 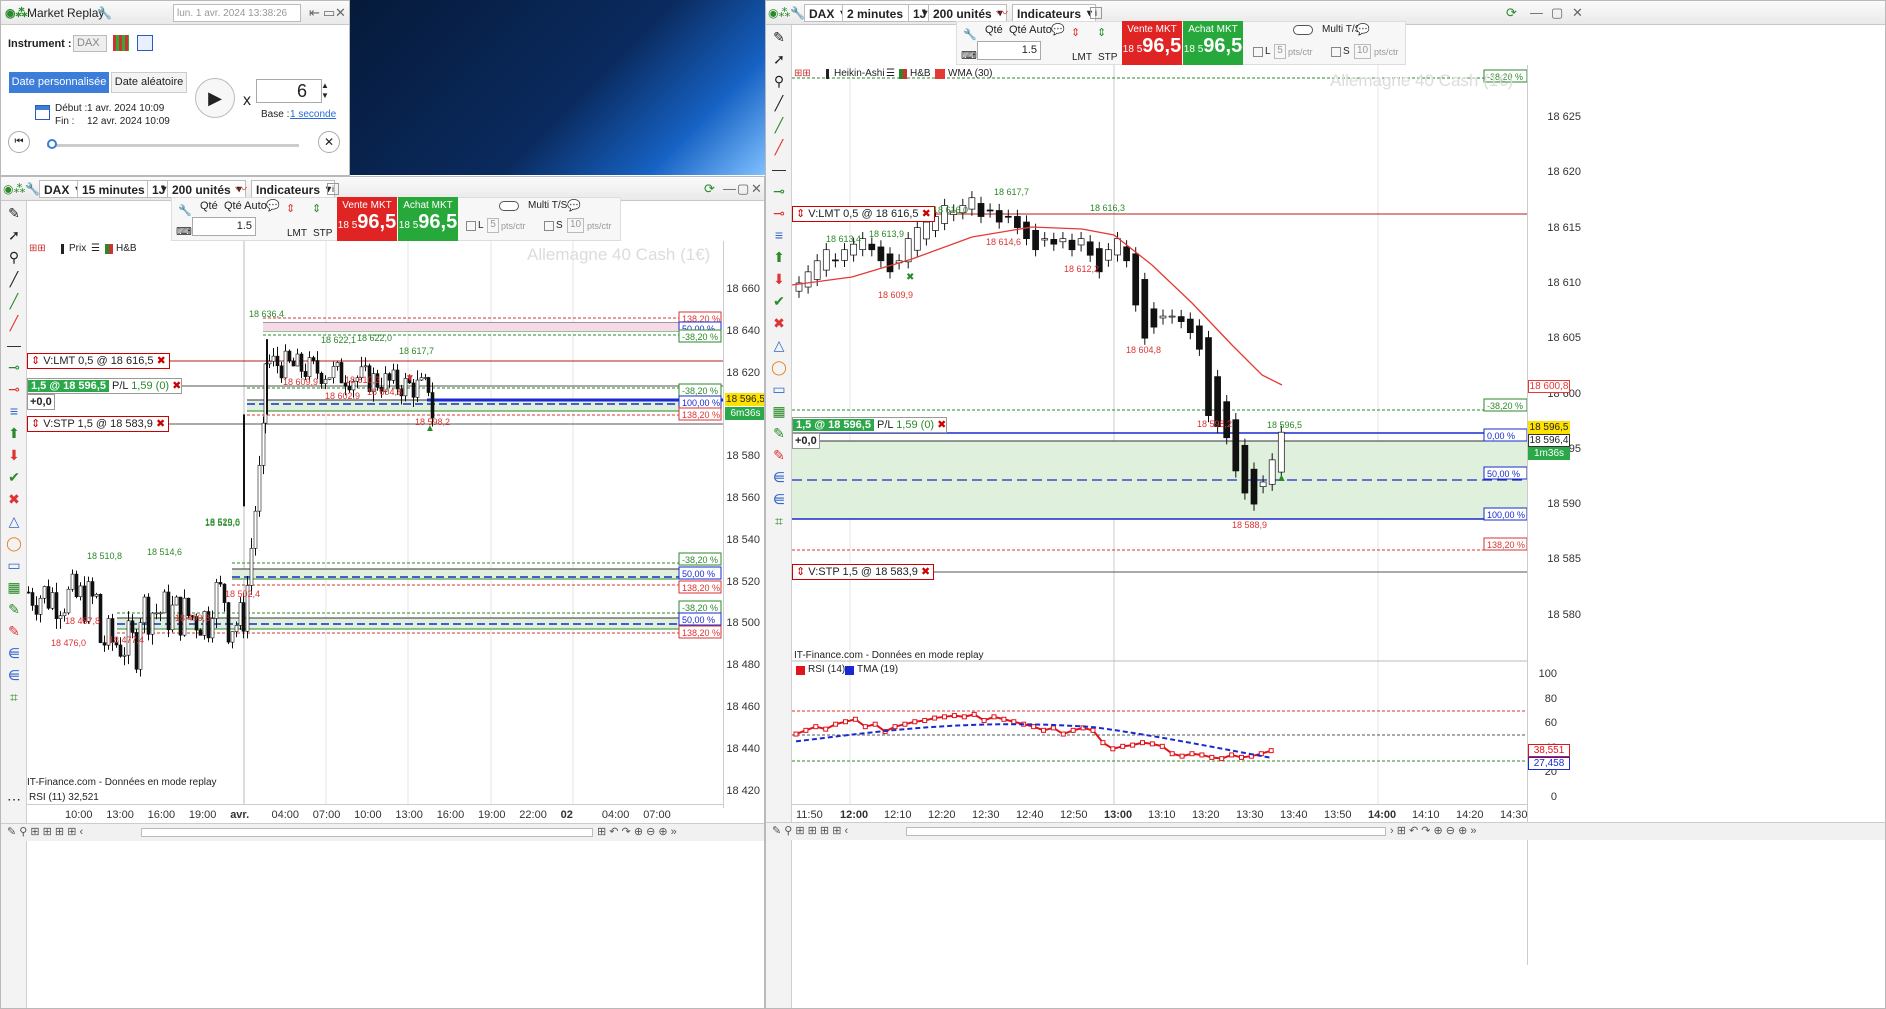 I want to click on buy-hline-icon: ⊸, so click(x=14, y=367).